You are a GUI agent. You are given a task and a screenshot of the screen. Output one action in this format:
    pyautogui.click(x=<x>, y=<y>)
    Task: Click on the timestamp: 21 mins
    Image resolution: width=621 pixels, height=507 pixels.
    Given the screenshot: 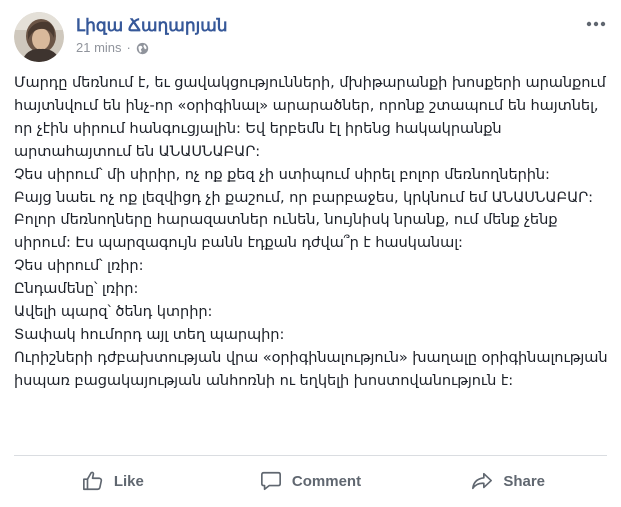 What is the action you would take?
    pyautogui.click(x=99, y=48)
    